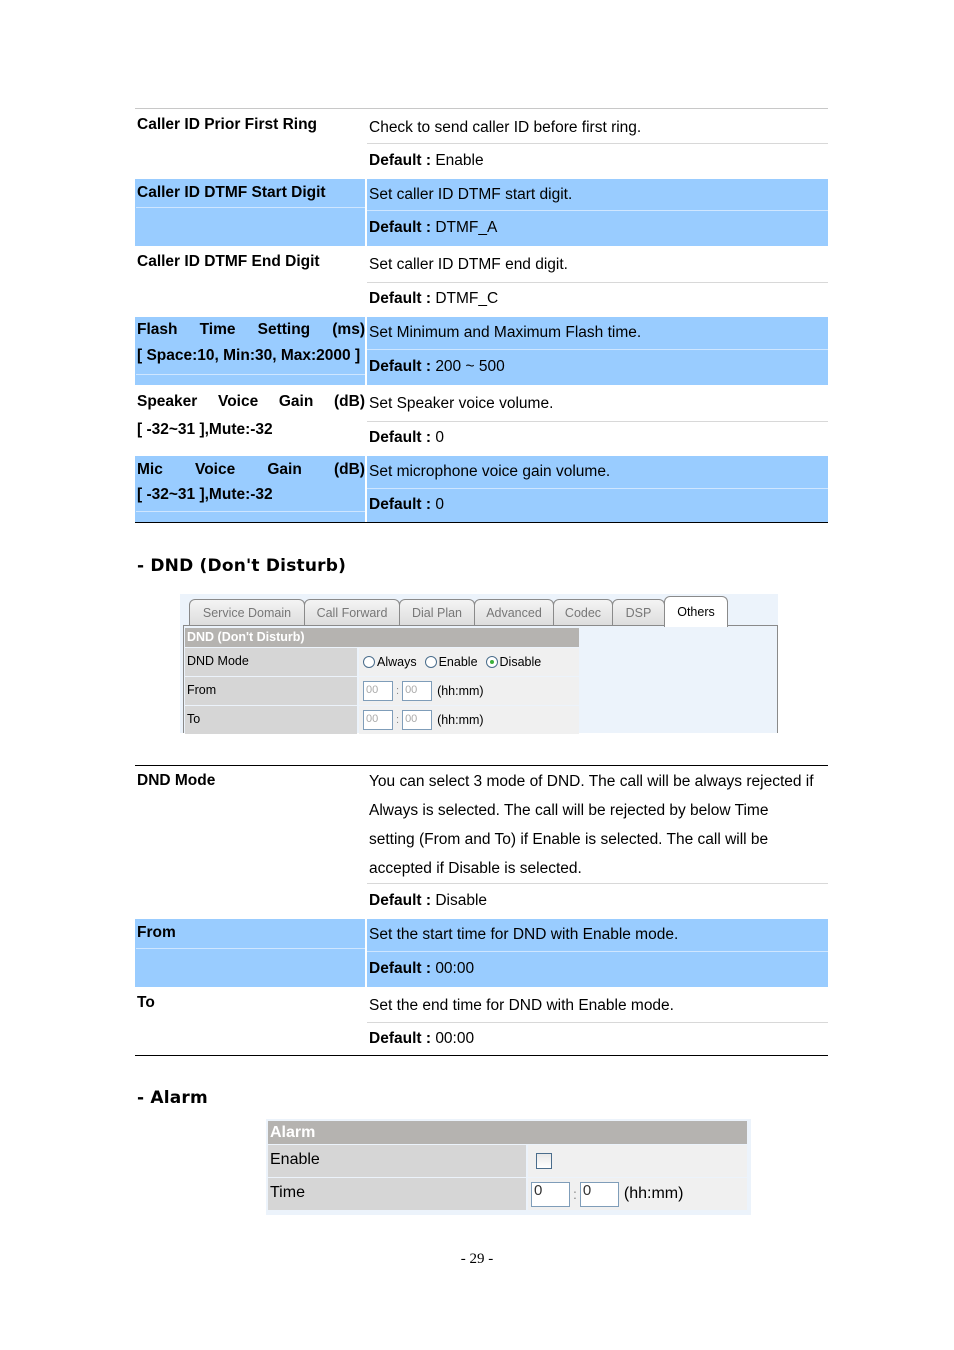 The image size is (954, 1350). Describe the element at coordinates (378, 691) in the screenshot. I see `from-hour-input: 00` at that location.